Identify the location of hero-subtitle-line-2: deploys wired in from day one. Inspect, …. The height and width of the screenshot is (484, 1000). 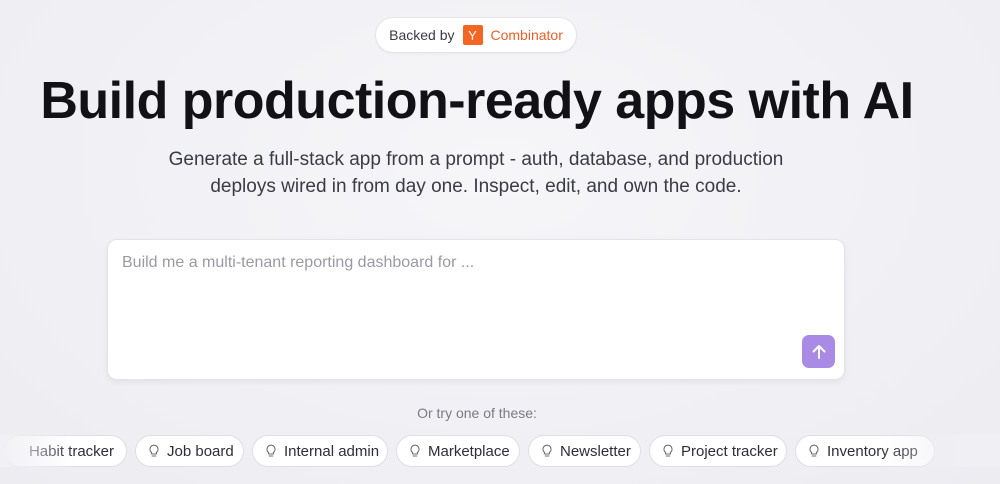
(476, 186).